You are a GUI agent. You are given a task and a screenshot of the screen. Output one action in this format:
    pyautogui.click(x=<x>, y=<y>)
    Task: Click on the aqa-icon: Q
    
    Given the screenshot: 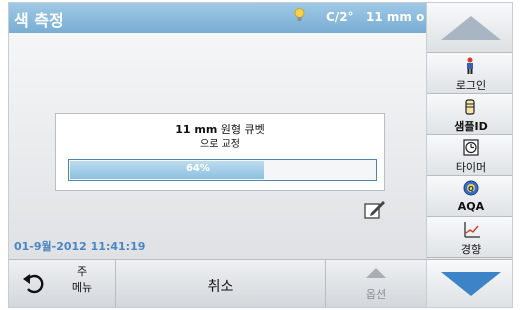 What is the action you would take?
    pyautogui.click(x=471, y=188)
    